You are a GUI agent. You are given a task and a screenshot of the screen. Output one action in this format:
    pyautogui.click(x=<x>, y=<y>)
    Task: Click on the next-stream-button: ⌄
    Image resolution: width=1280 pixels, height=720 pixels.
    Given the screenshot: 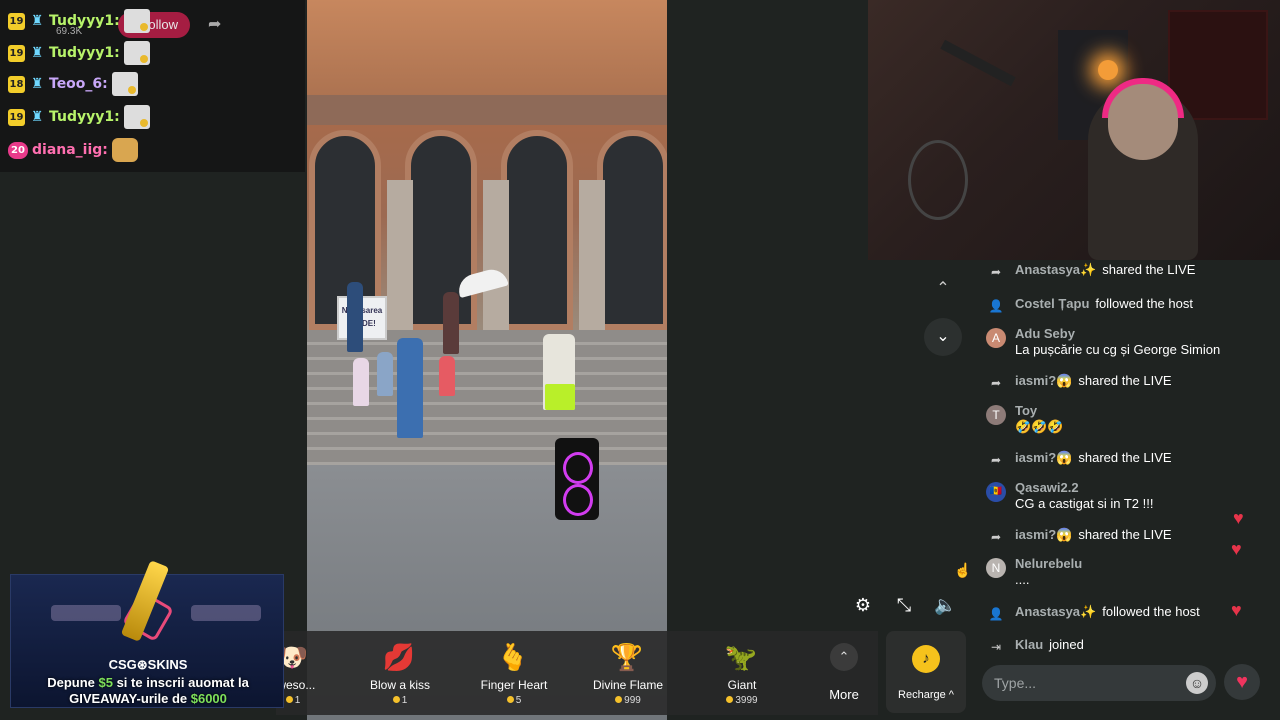 What is the action you would take?
    pyautogui.click(x=943, y=337)
    